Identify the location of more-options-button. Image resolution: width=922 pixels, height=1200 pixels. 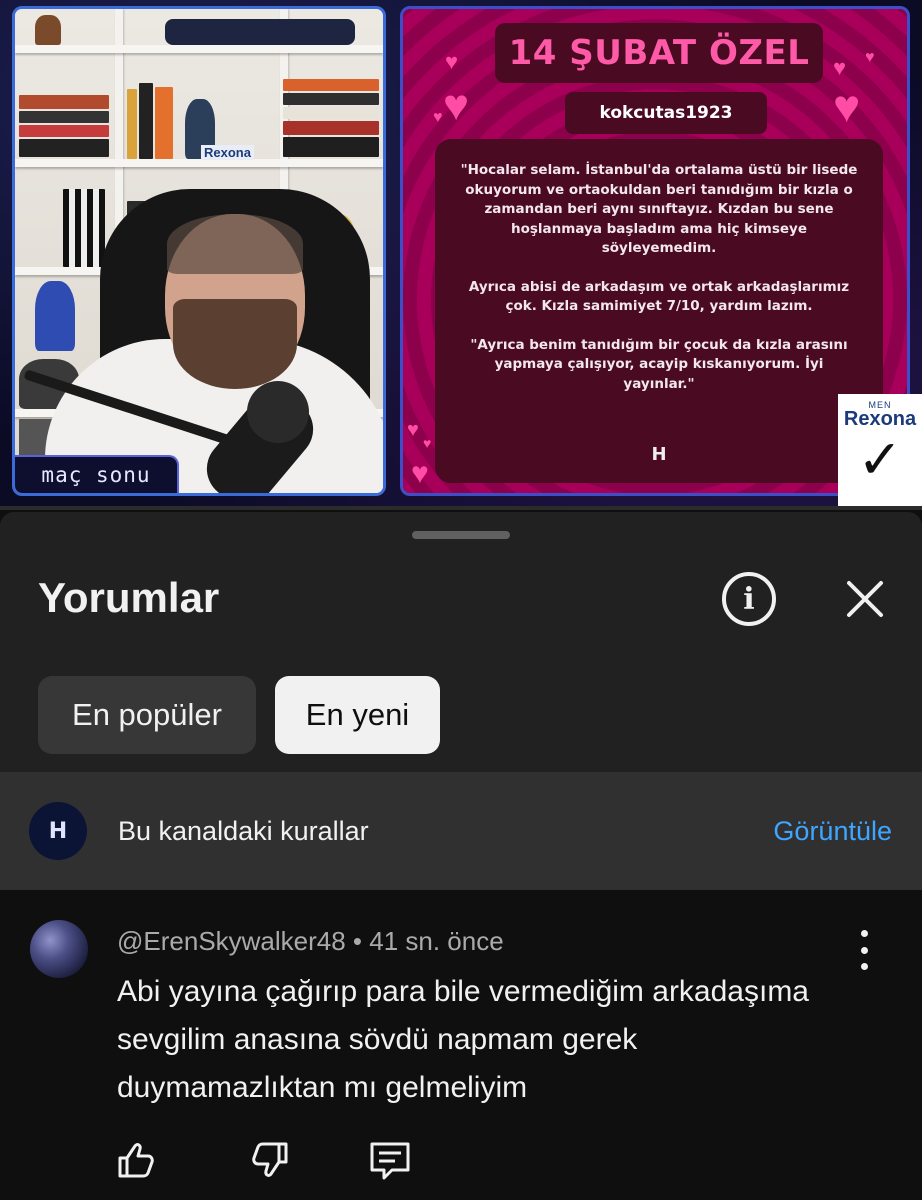
(864, 950).